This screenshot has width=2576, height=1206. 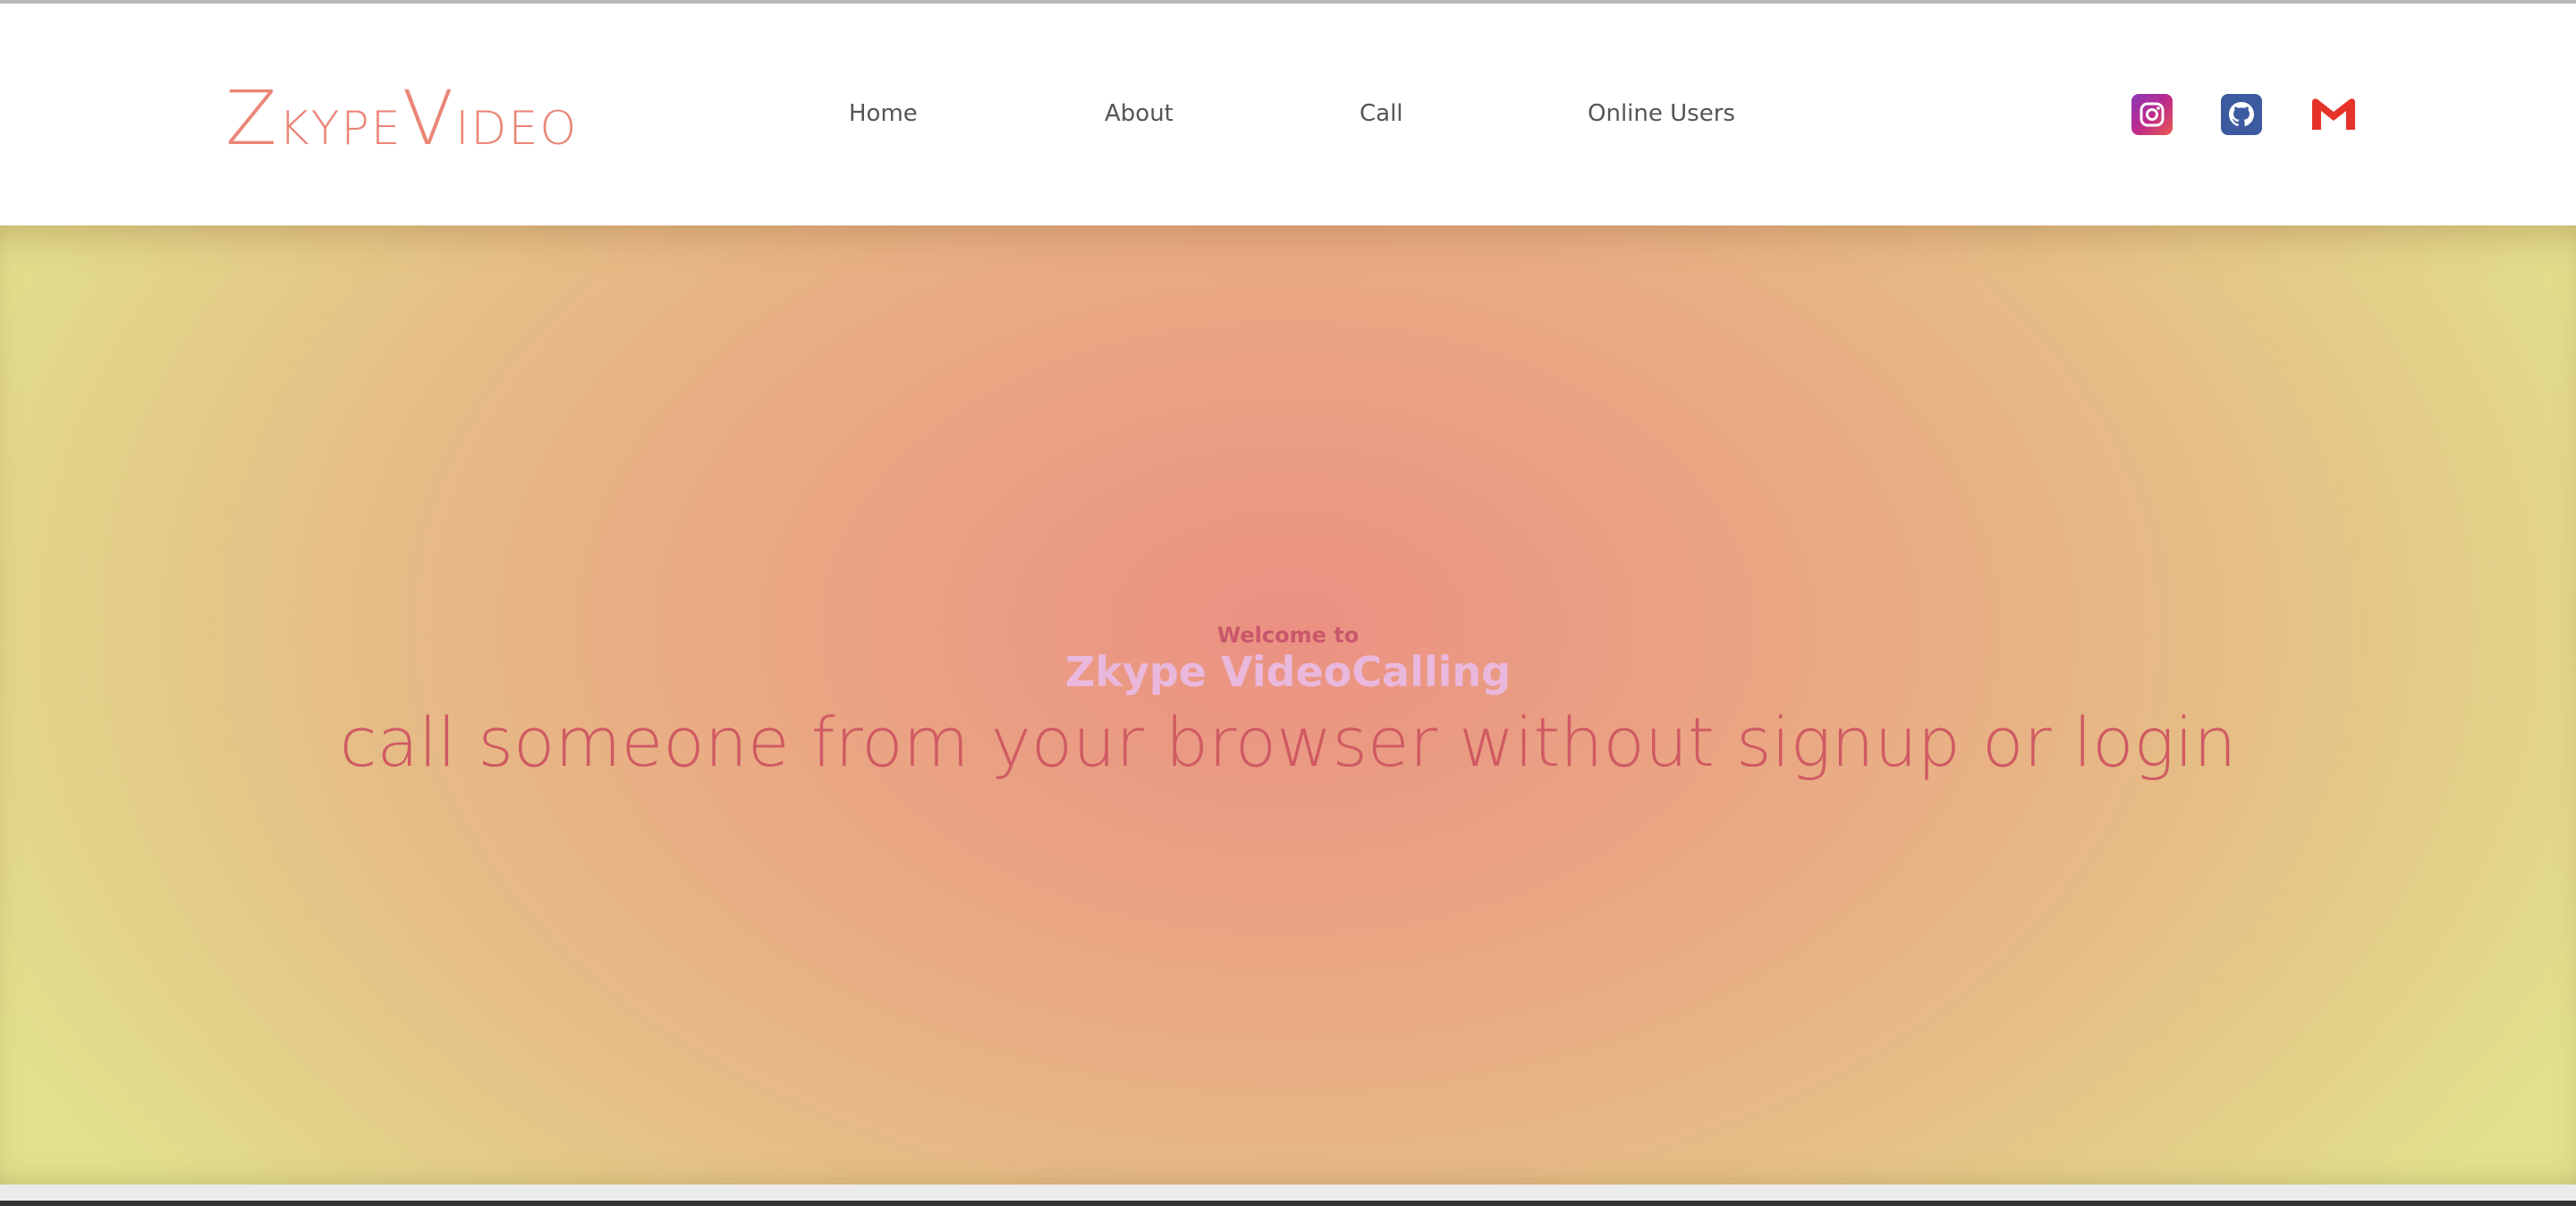 I want to click on nav-link-about: About, so click(x=1139, y=113).